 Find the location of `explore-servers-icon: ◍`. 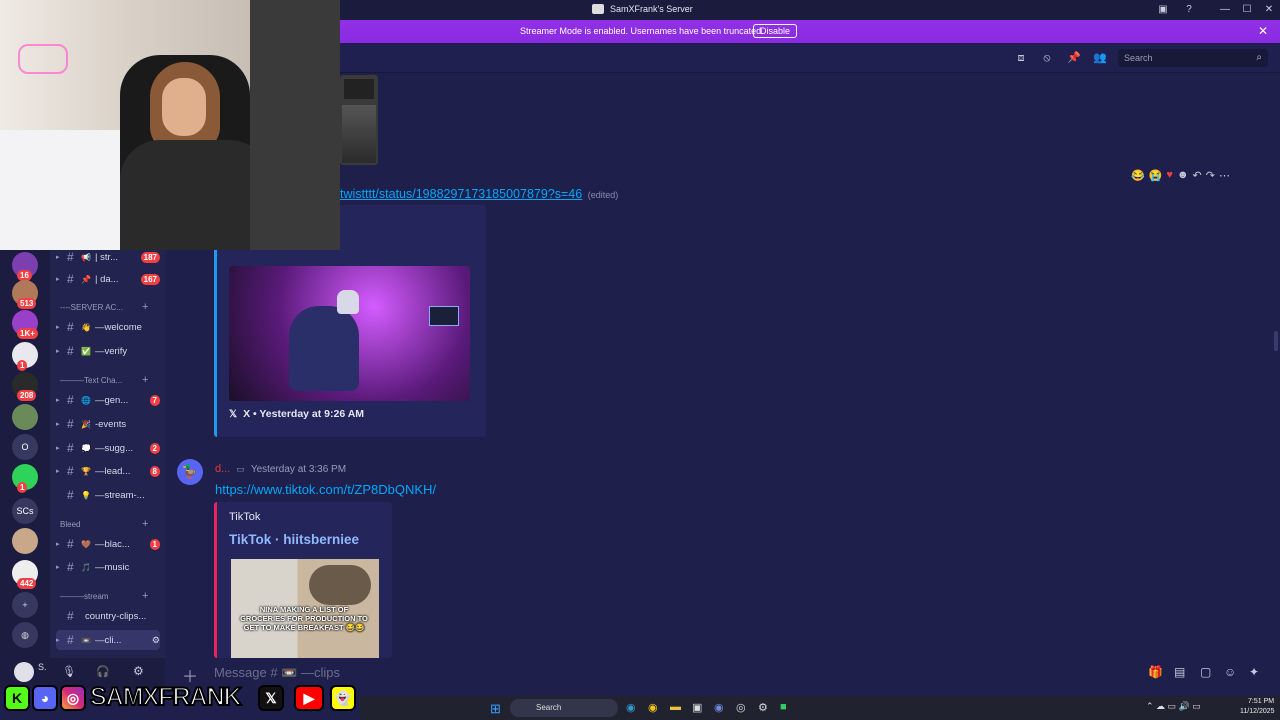

explore-servers-icon: ◍ is located at coordinates (25, 635).